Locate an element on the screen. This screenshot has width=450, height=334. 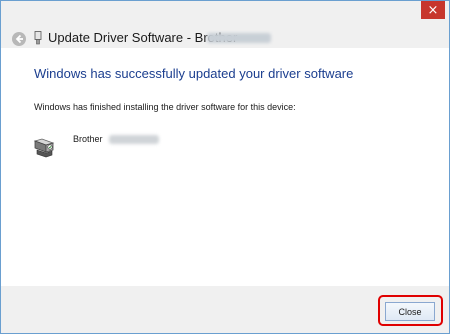
redacted-model-device is located at coordinates (134, 139).